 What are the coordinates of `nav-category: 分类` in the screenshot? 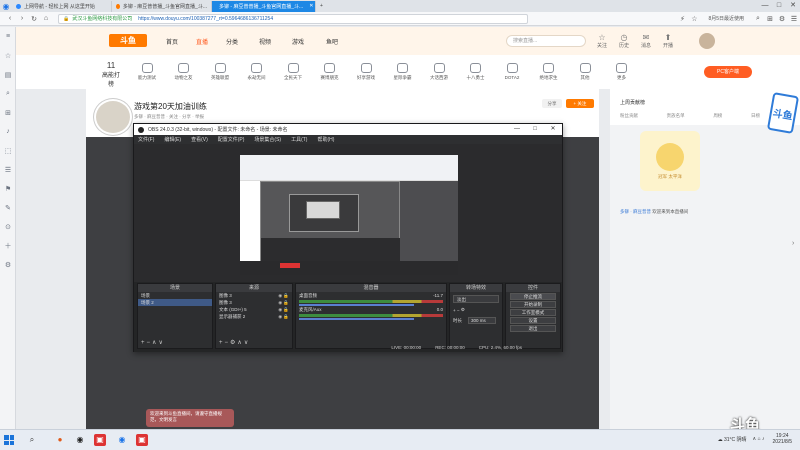 It's located at (232, 41).